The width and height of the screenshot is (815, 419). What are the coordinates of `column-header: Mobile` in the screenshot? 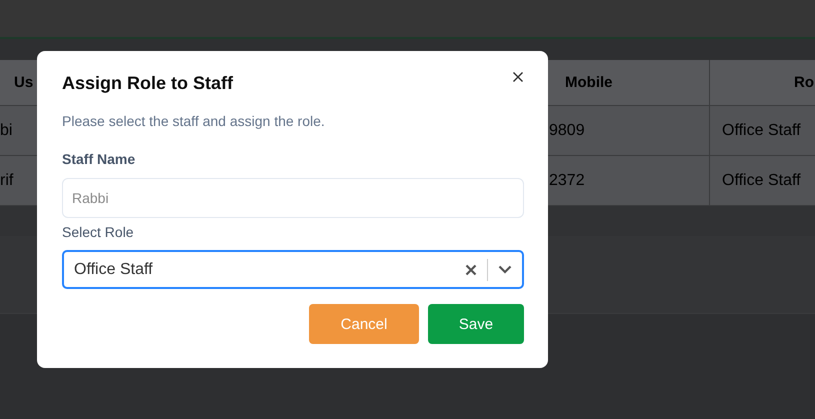 It's located at (588, 82).